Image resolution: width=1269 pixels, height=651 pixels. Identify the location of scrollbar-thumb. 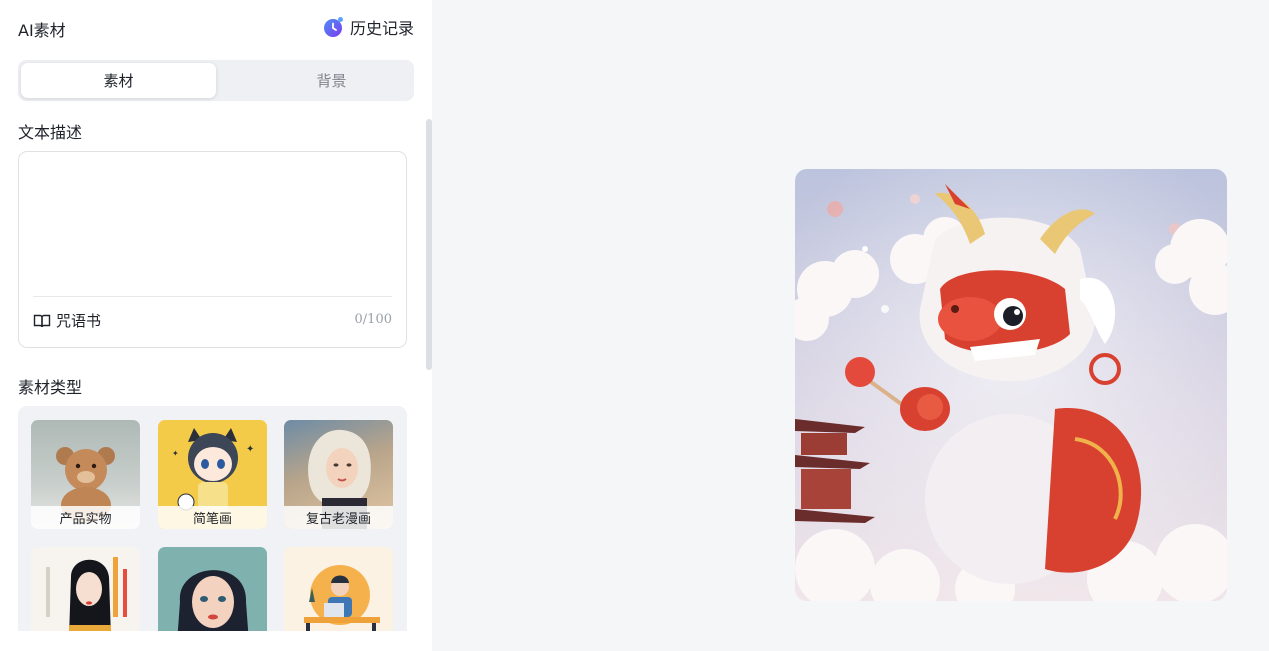
(429, 244).